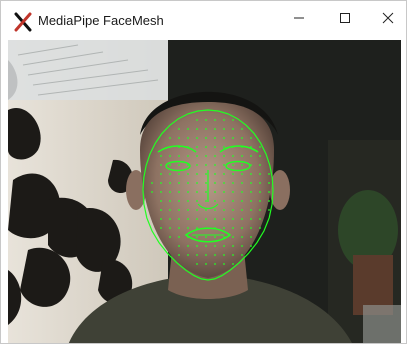  I want to click on window-title: MediaPipe FaceMesh, so click(101, 20).